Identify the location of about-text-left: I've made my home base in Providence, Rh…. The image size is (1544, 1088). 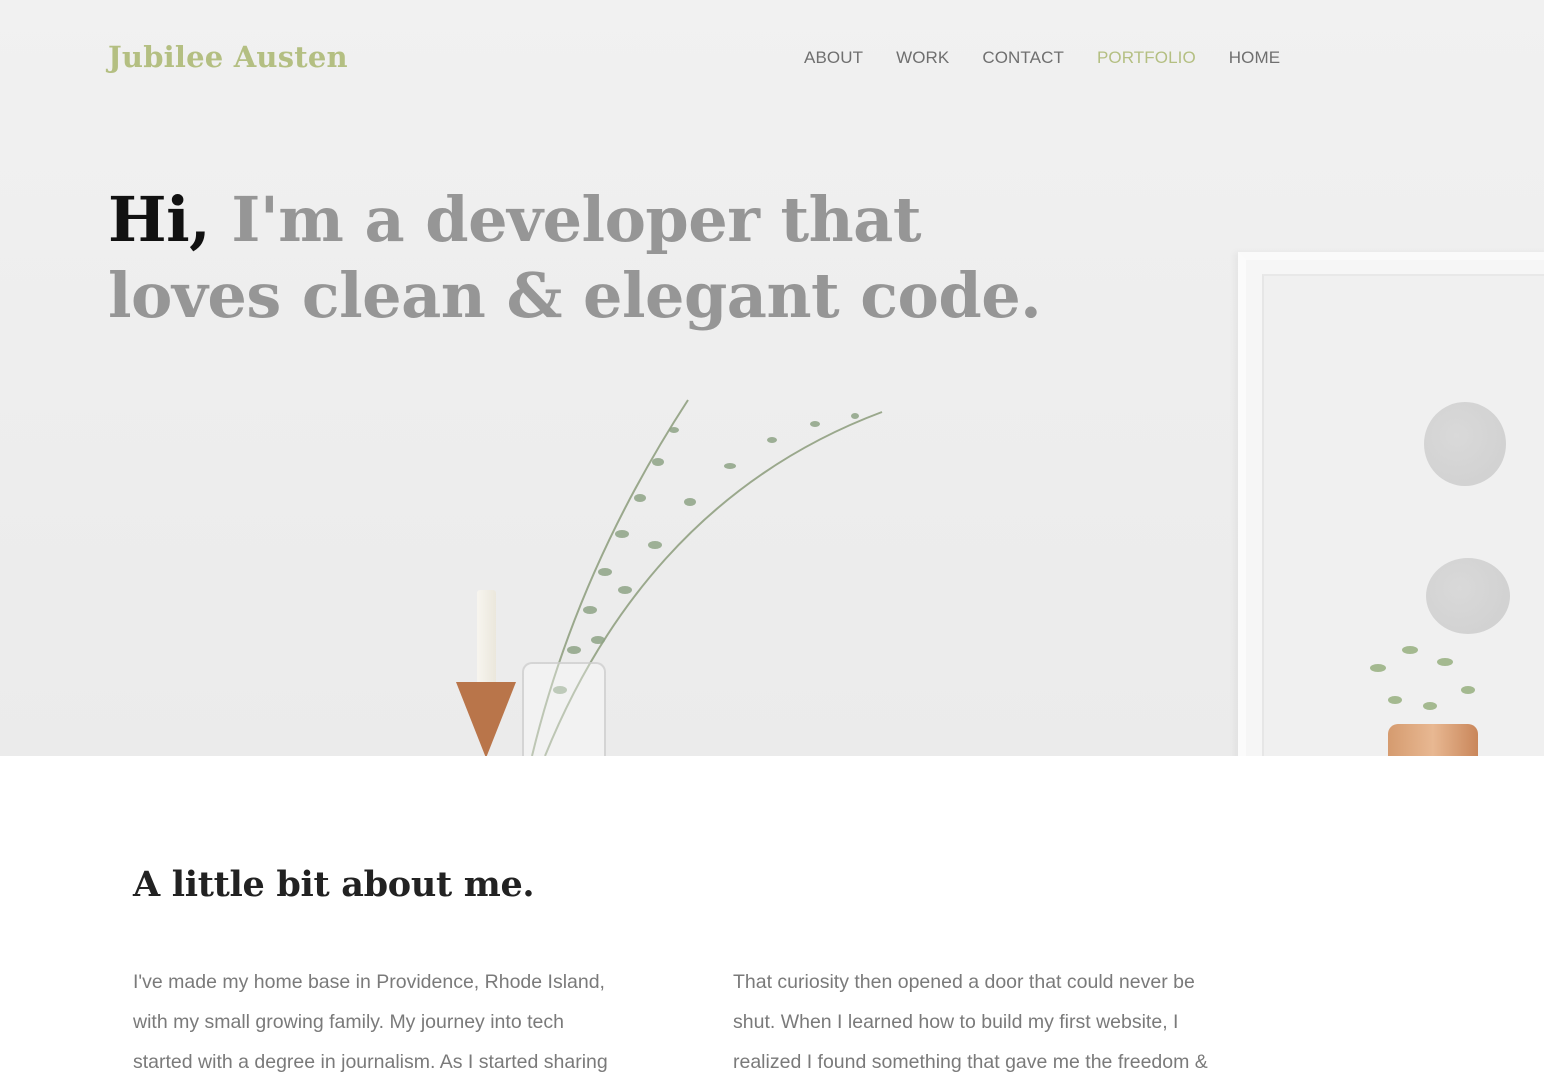
(370, 1022).